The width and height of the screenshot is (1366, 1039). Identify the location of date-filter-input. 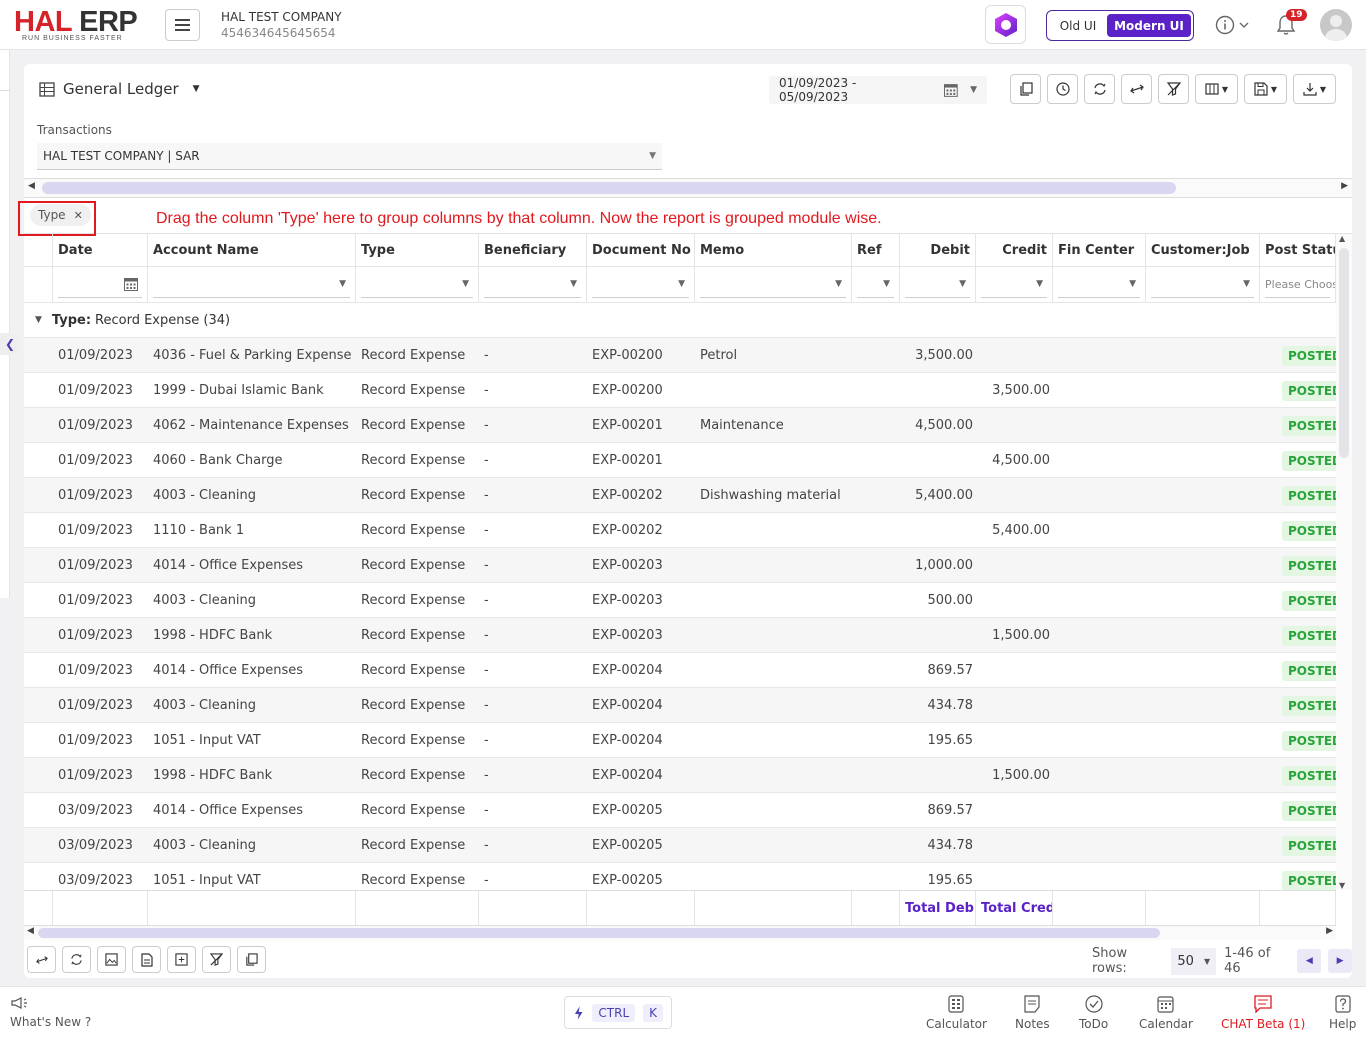
(100, 285).